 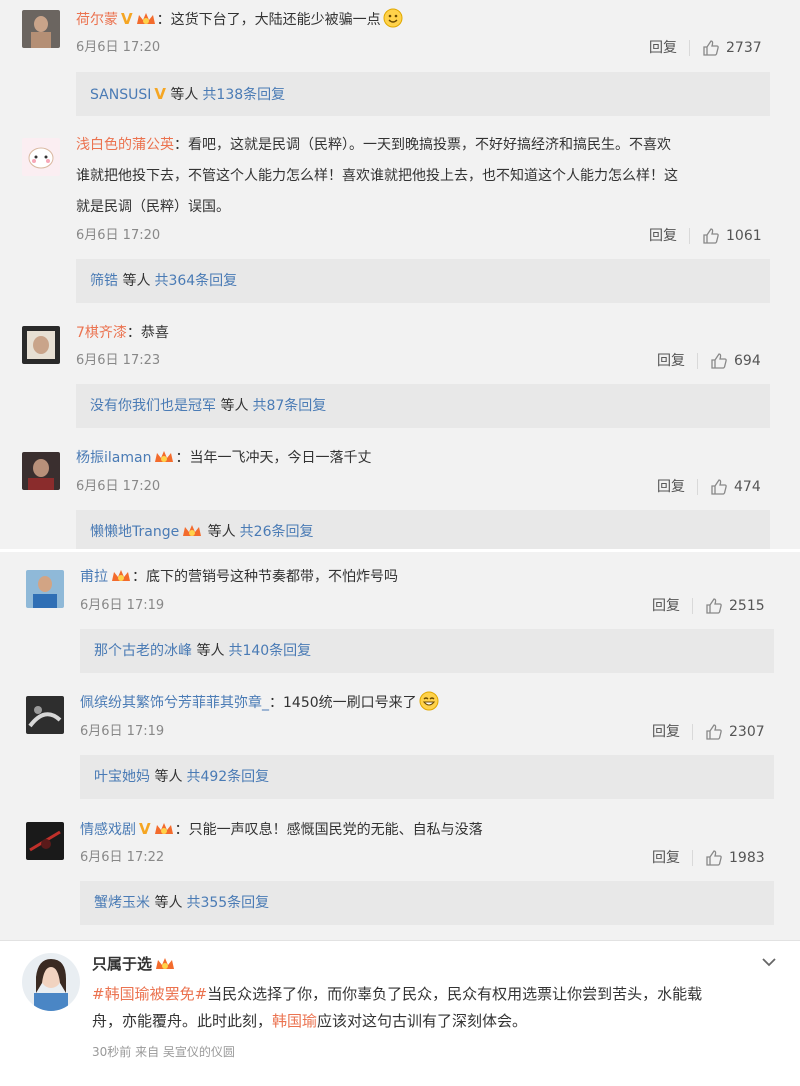 I want to click on reply-username: 叶宝她妈, so click(x=122, y=777).